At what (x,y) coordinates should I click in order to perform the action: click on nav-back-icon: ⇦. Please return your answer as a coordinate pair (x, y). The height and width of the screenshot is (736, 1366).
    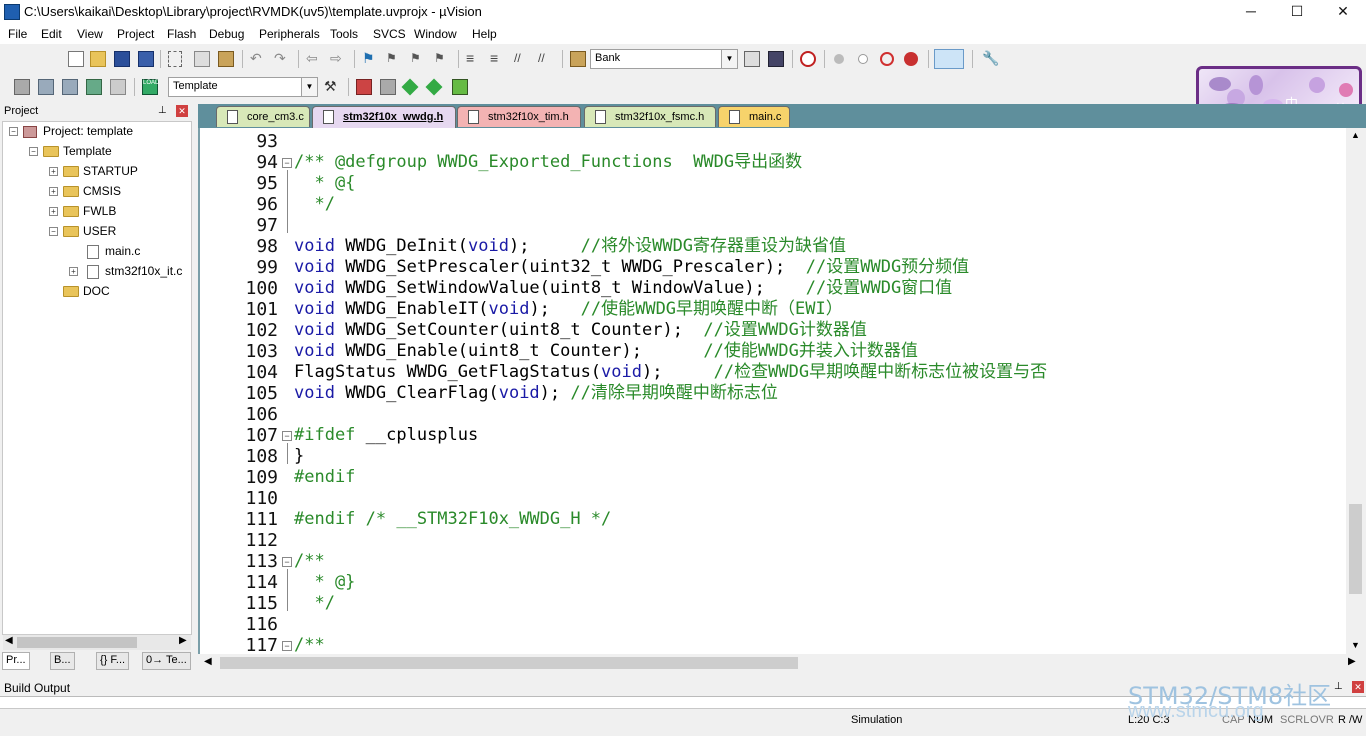
    Looking at the image, I should click on (314, 59).